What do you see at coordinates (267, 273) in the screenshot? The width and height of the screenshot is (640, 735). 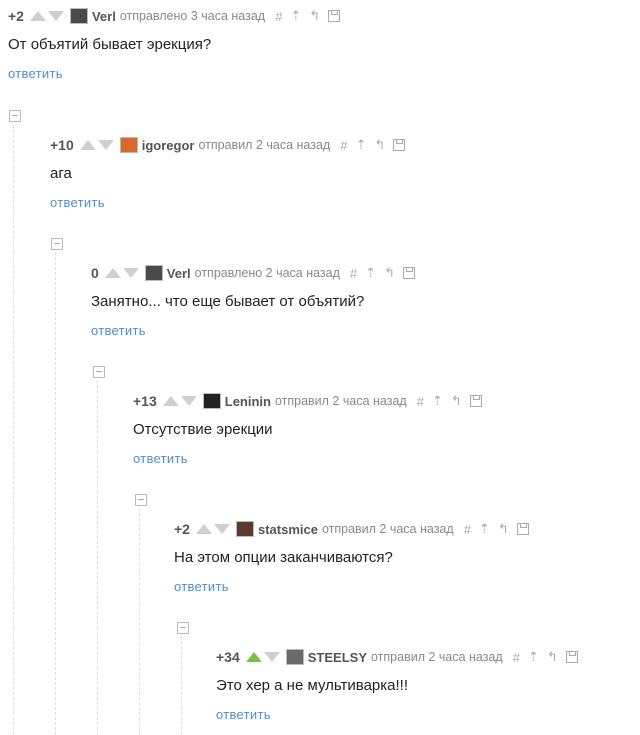 I see `comment-time: отправлено 2 часа назад` at bounding box center [267, 273].